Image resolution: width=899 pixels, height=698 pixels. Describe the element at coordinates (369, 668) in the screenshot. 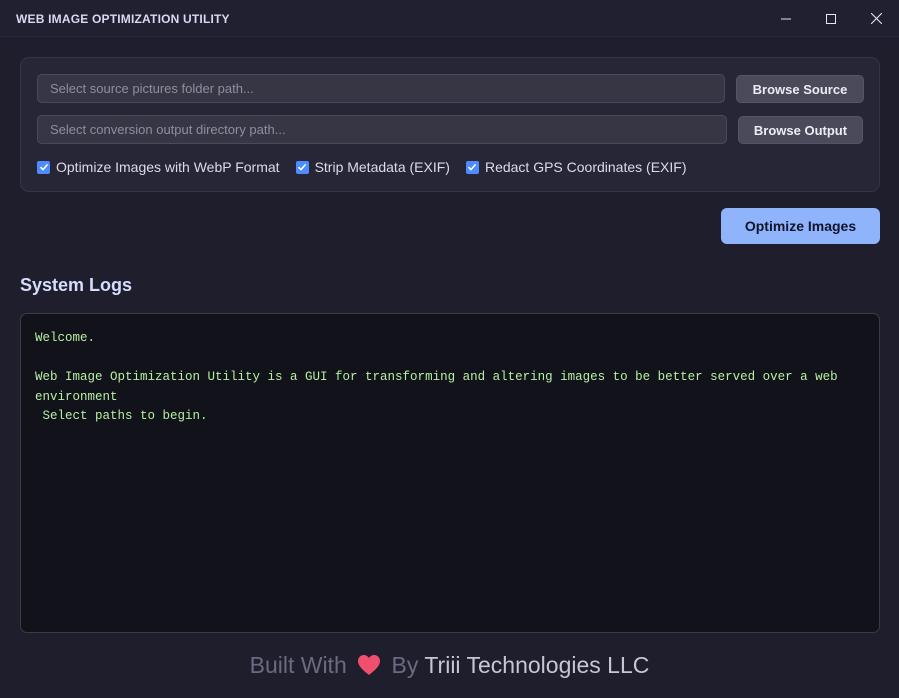

I see `heart-icon` at that location.